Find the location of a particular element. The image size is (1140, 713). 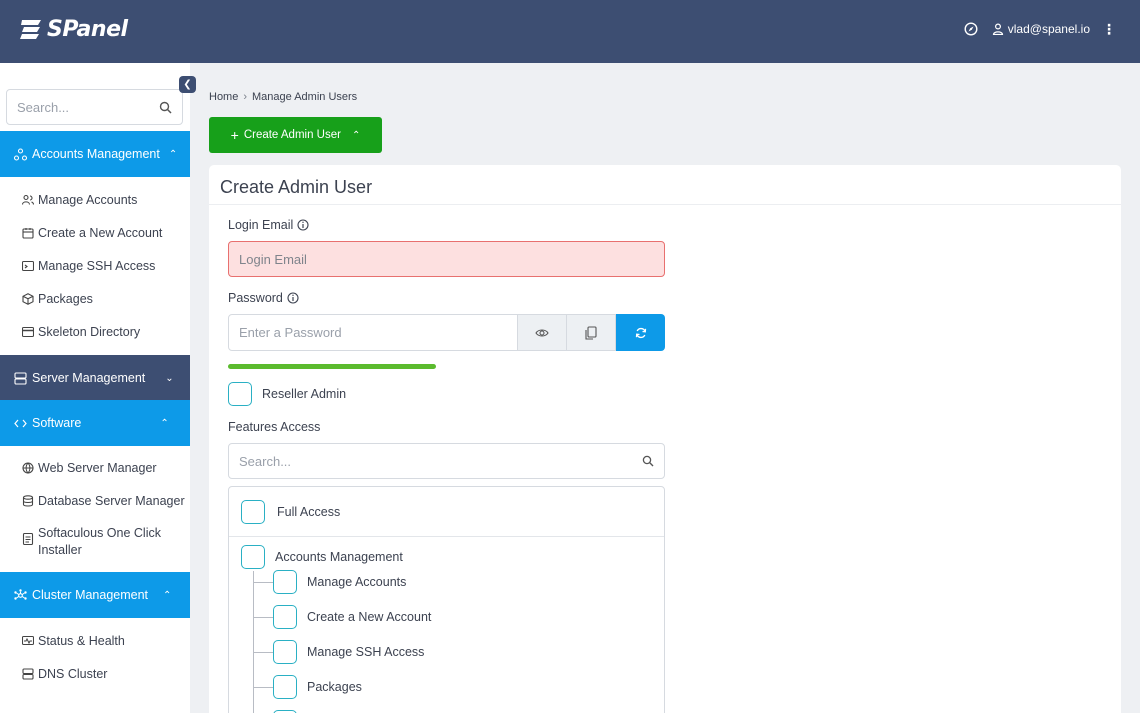

plus-icon: + is located at coordinates (234, 135).